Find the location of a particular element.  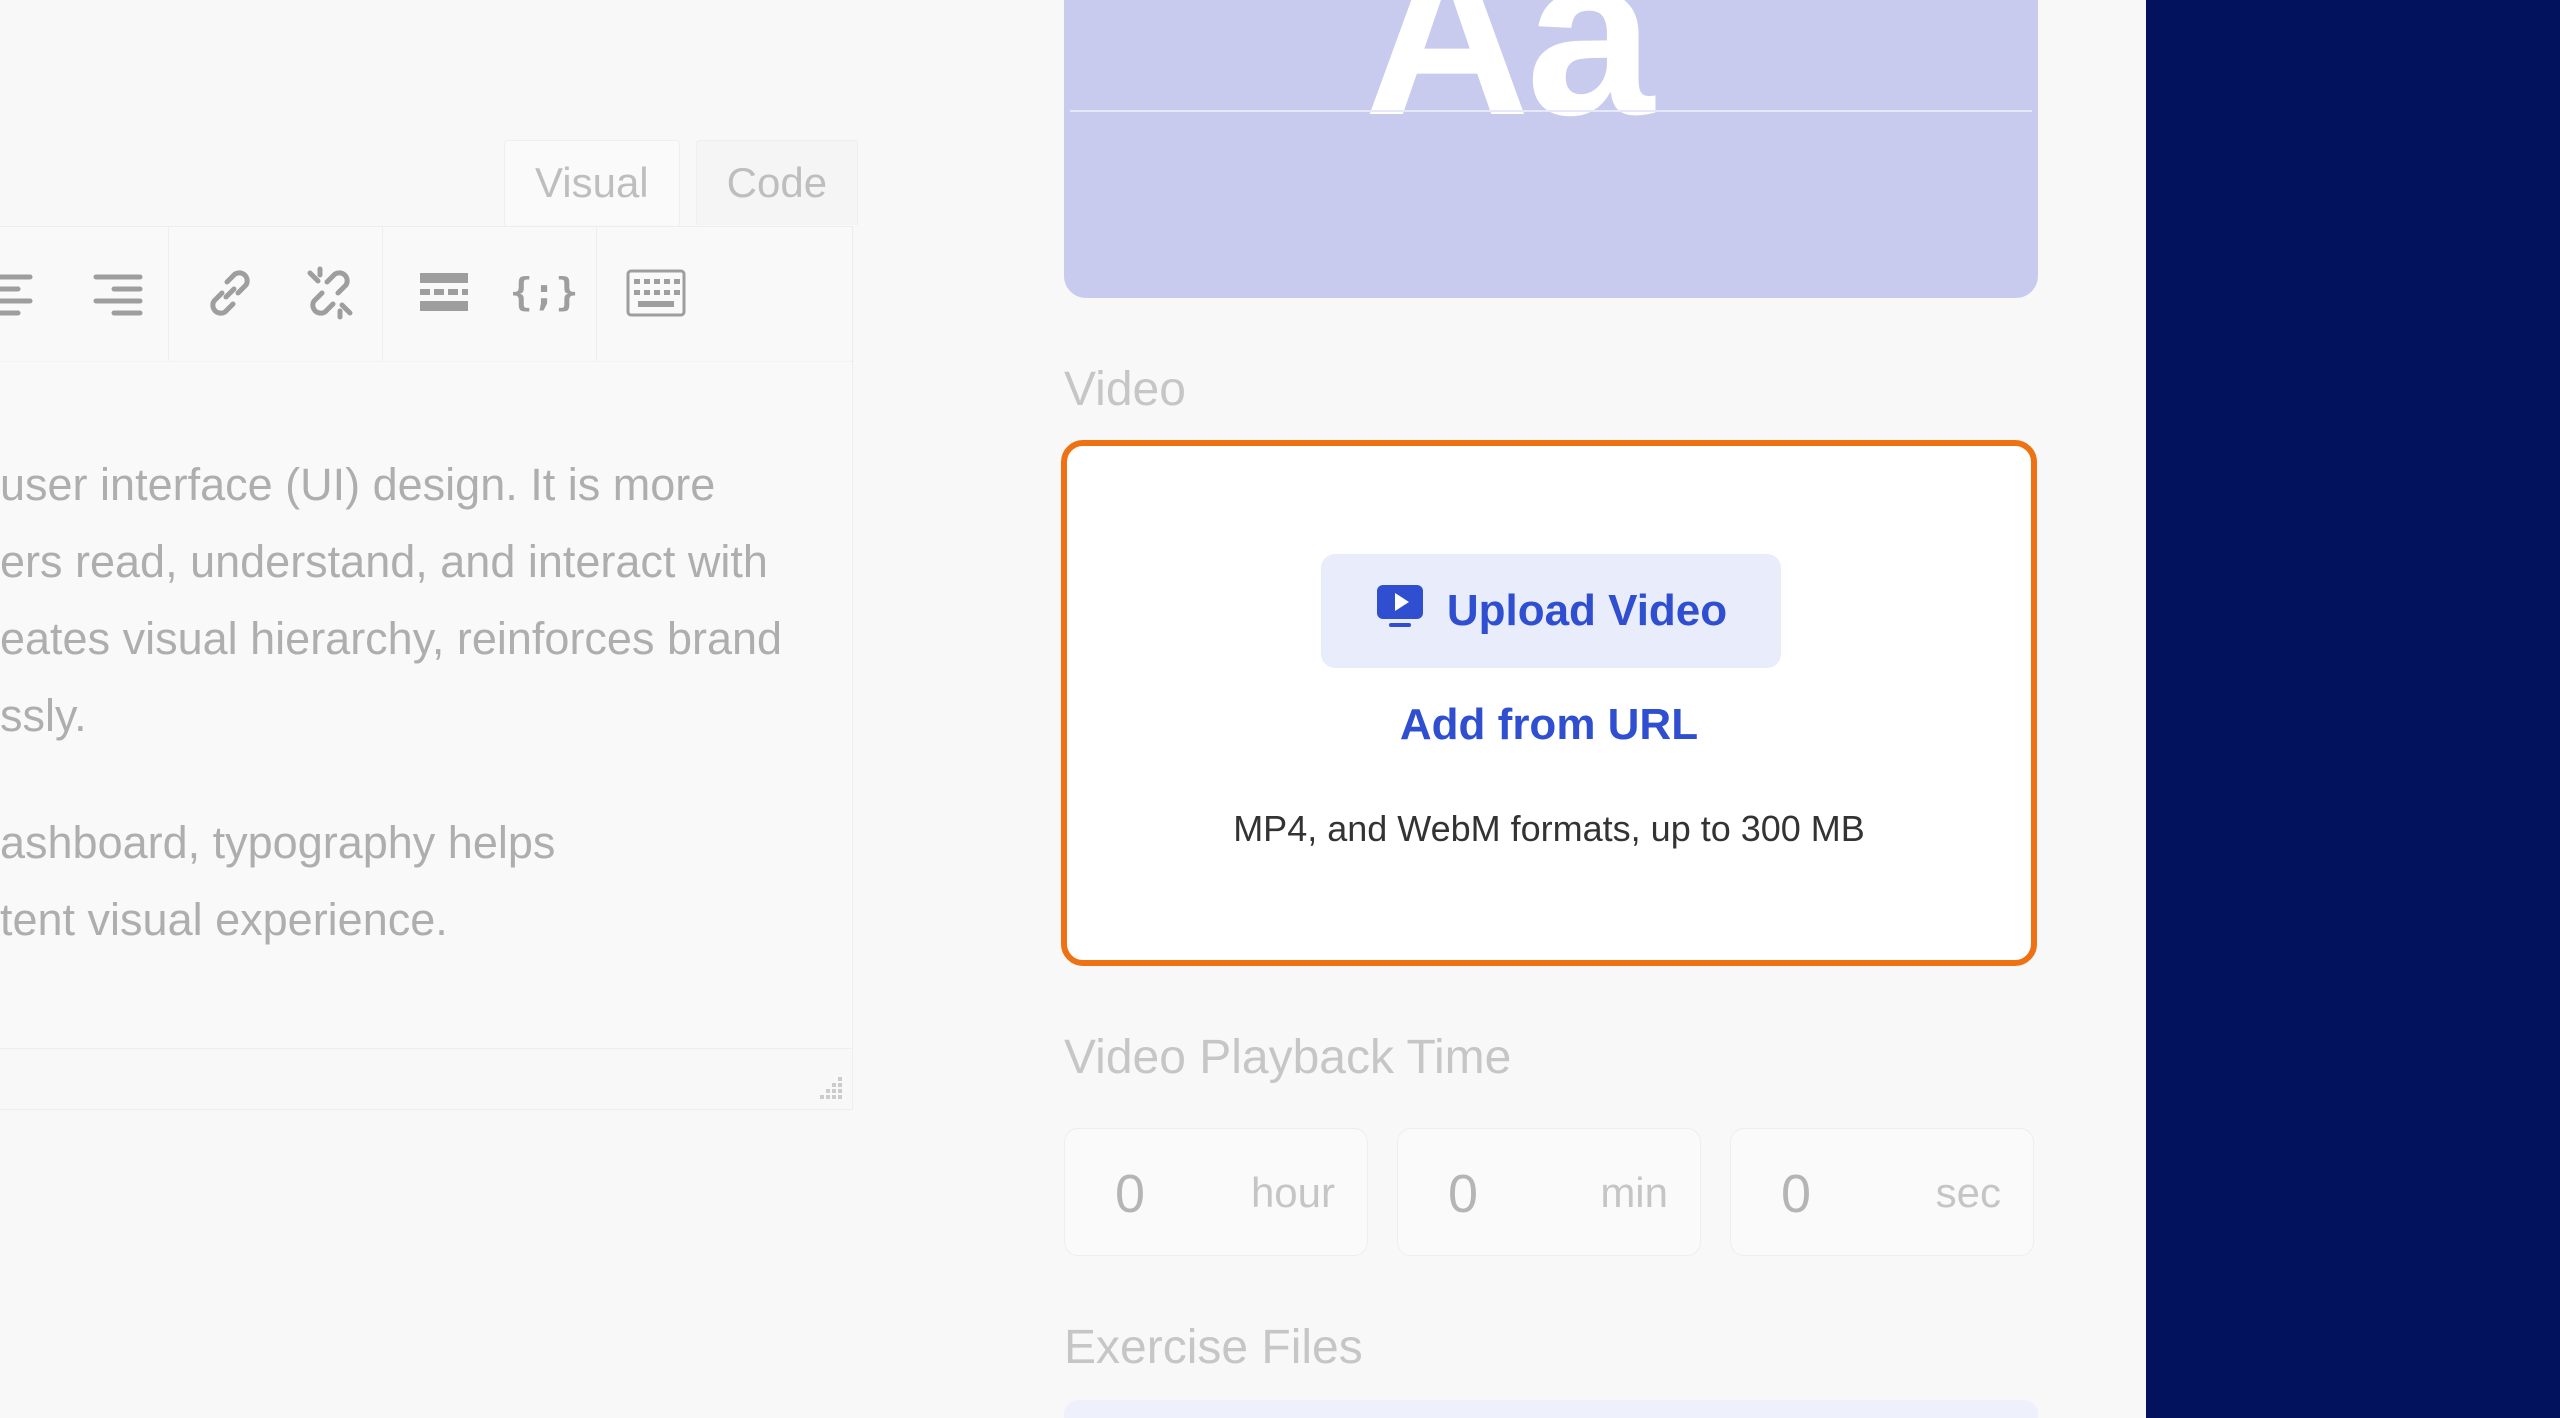

thumbnail-preview: Aa is located at coordinates (1551, 149).